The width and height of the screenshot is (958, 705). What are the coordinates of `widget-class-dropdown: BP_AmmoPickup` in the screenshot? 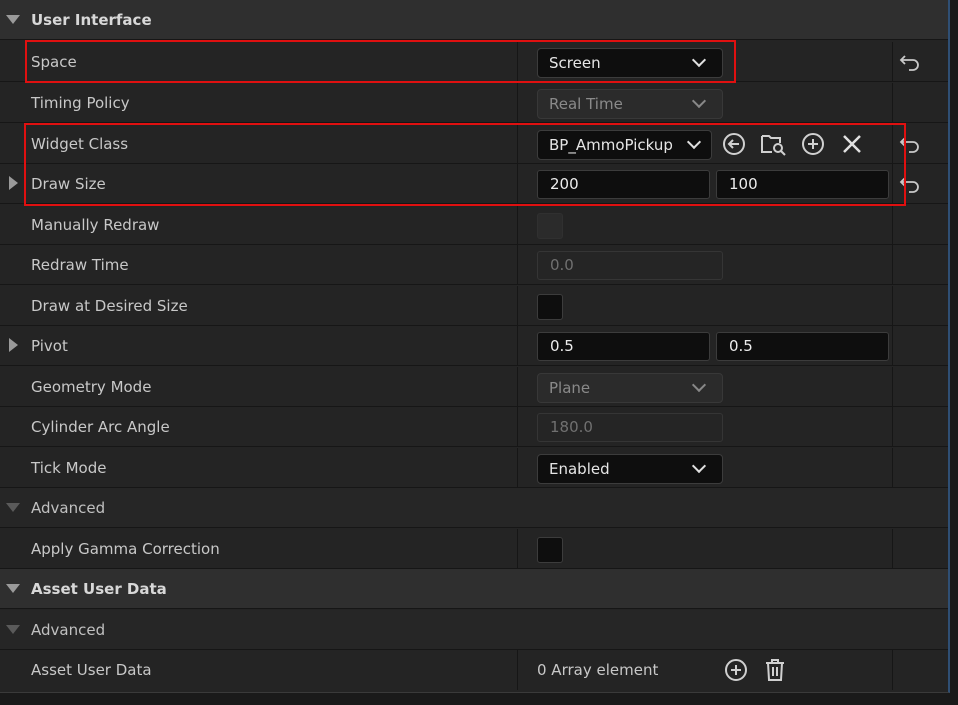 It's located at (624, 145).